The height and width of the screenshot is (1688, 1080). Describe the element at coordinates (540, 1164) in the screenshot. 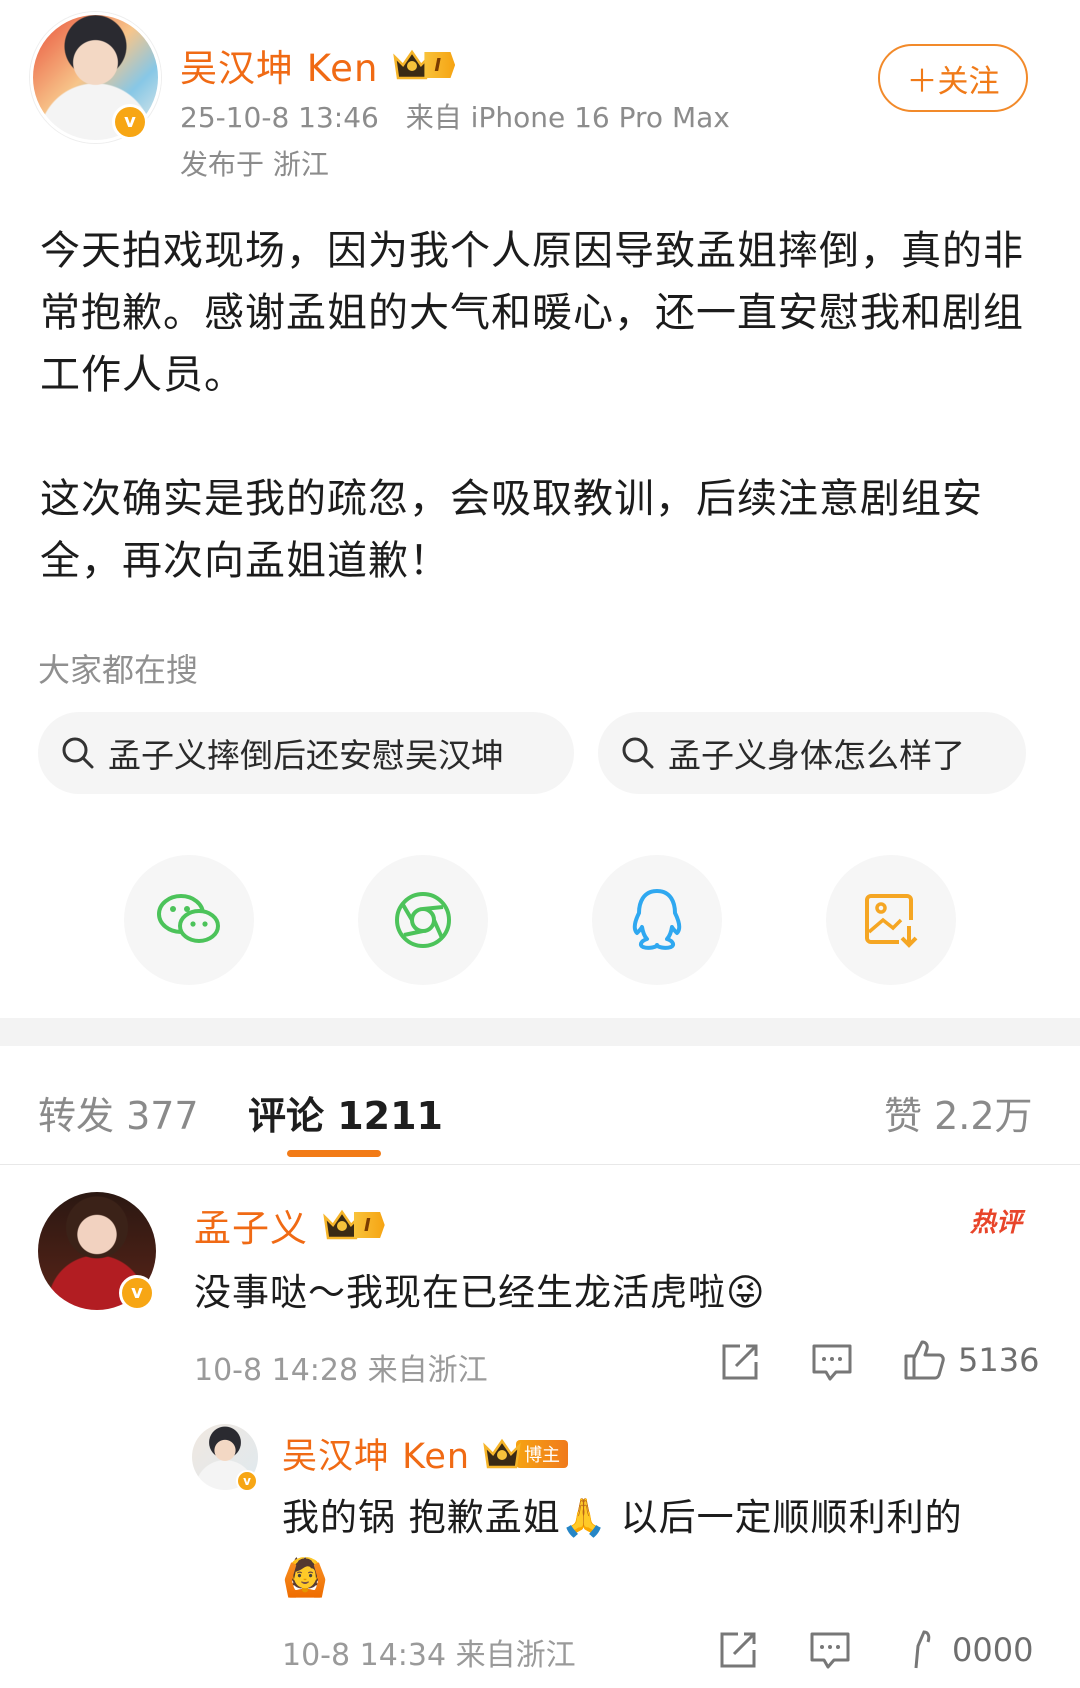

I see `tab-divider` at that location.